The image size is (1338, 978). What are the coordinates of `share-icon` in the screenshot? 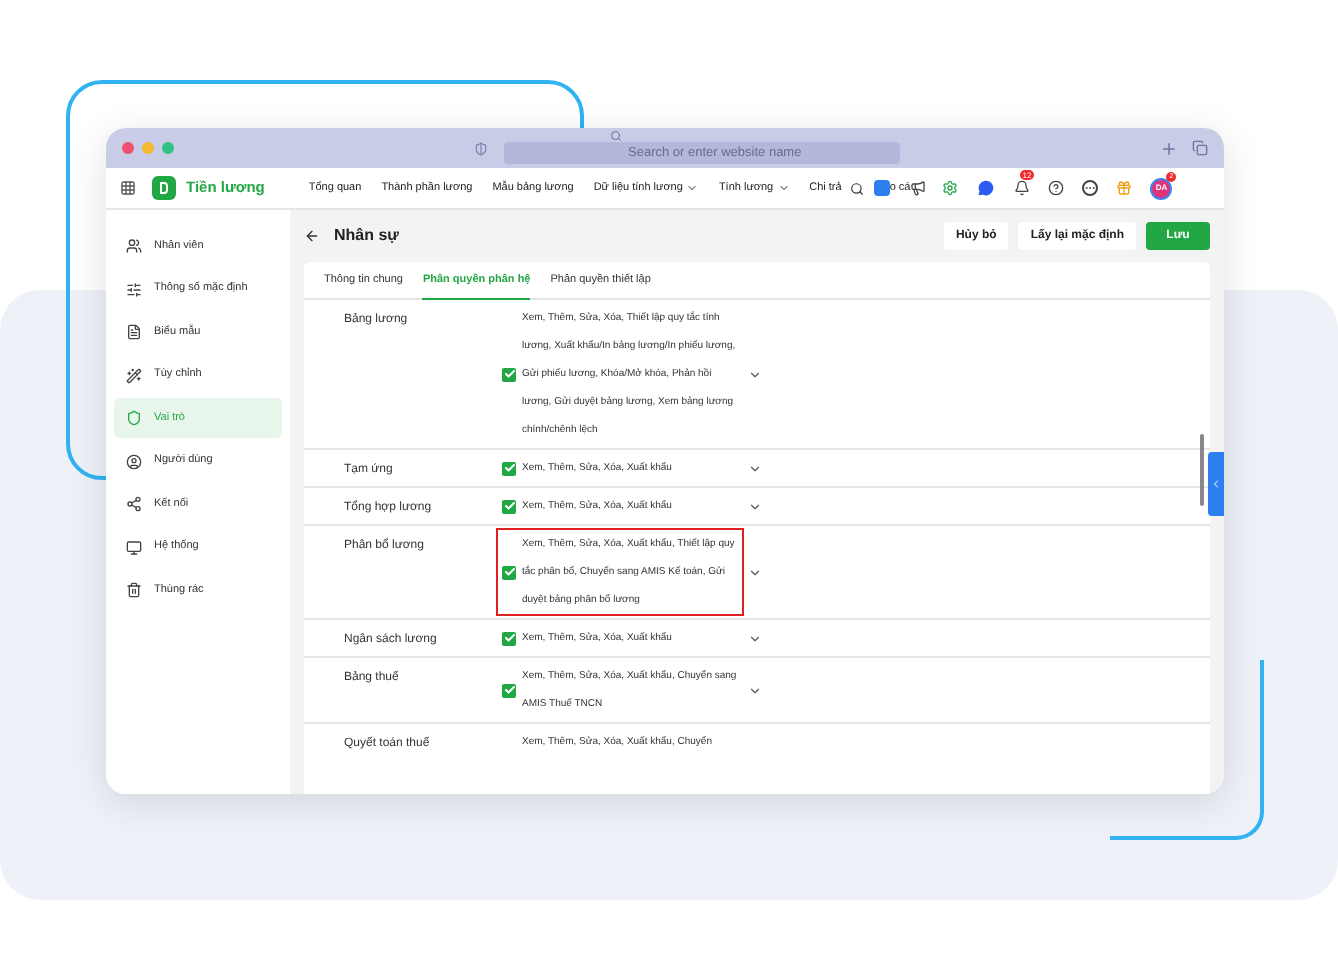 It's located at (134, 504).